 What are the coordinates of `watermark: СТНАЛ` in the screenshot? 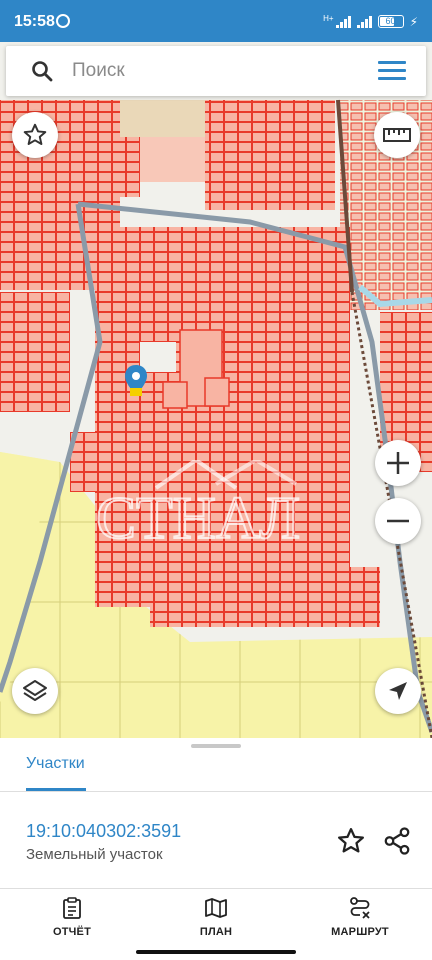 It's located at (215, 504).